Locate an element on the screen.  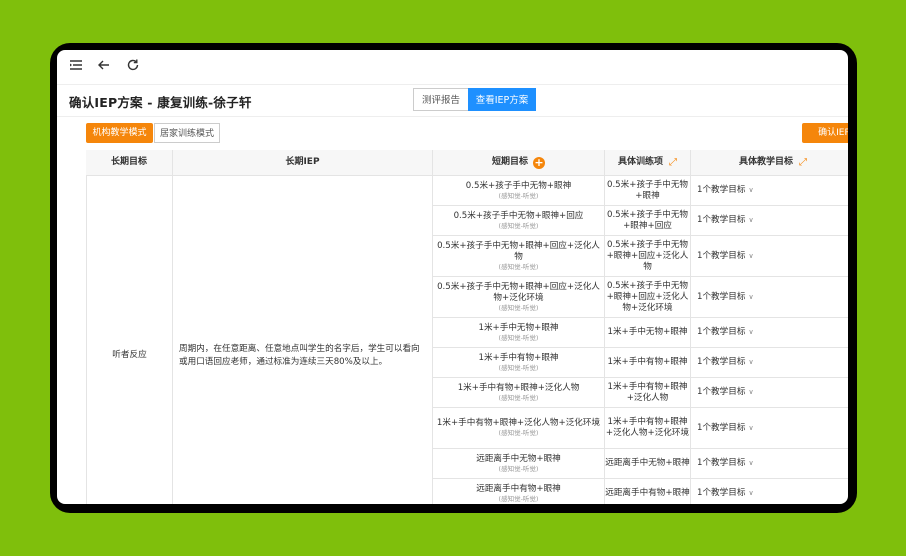
training-cell: 1米+手中无物+眼神 is located at coordinates (648, 333).